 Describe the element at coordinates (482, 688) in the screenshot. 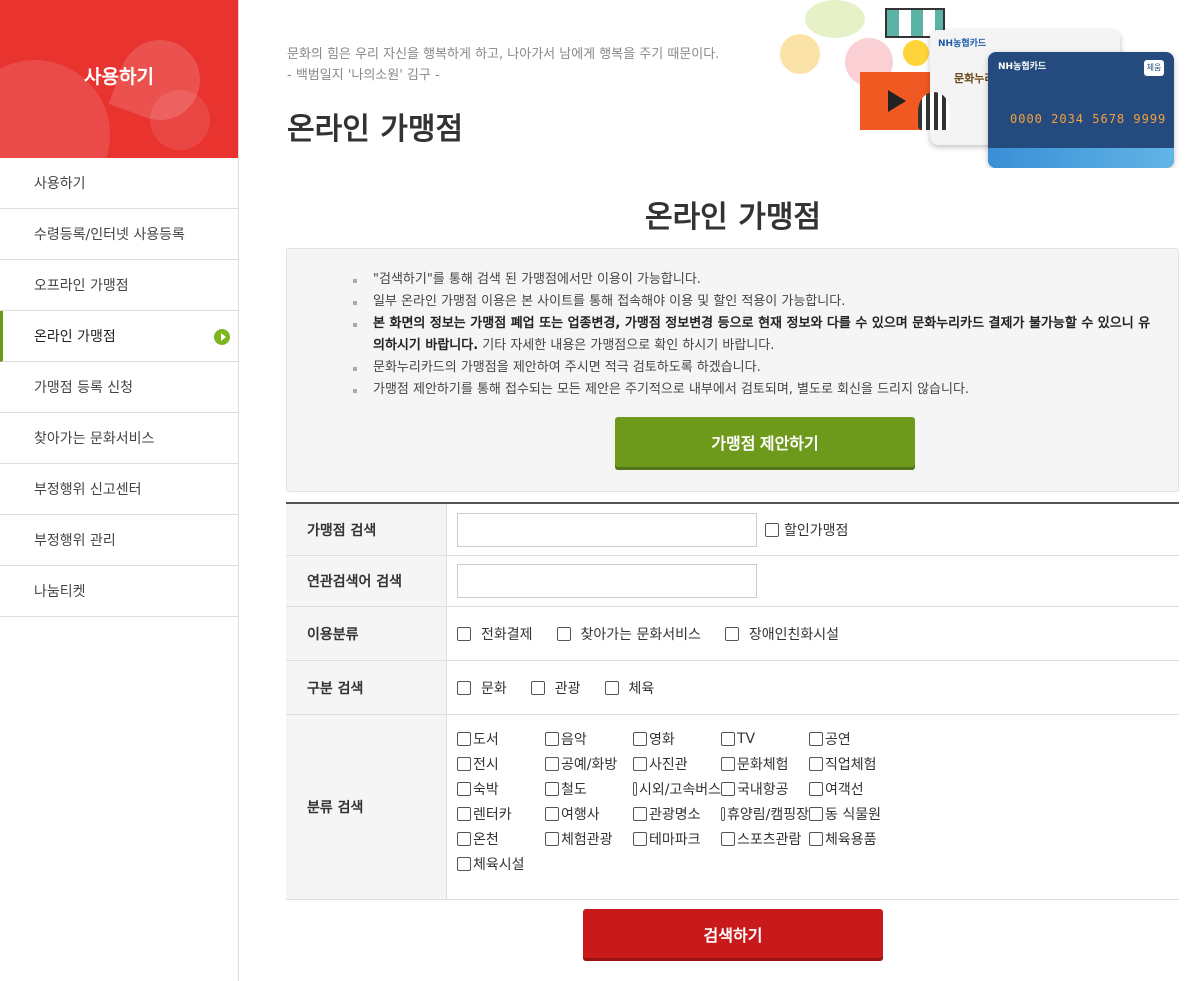

I see `type-option-checkbox: 문화` at that location.